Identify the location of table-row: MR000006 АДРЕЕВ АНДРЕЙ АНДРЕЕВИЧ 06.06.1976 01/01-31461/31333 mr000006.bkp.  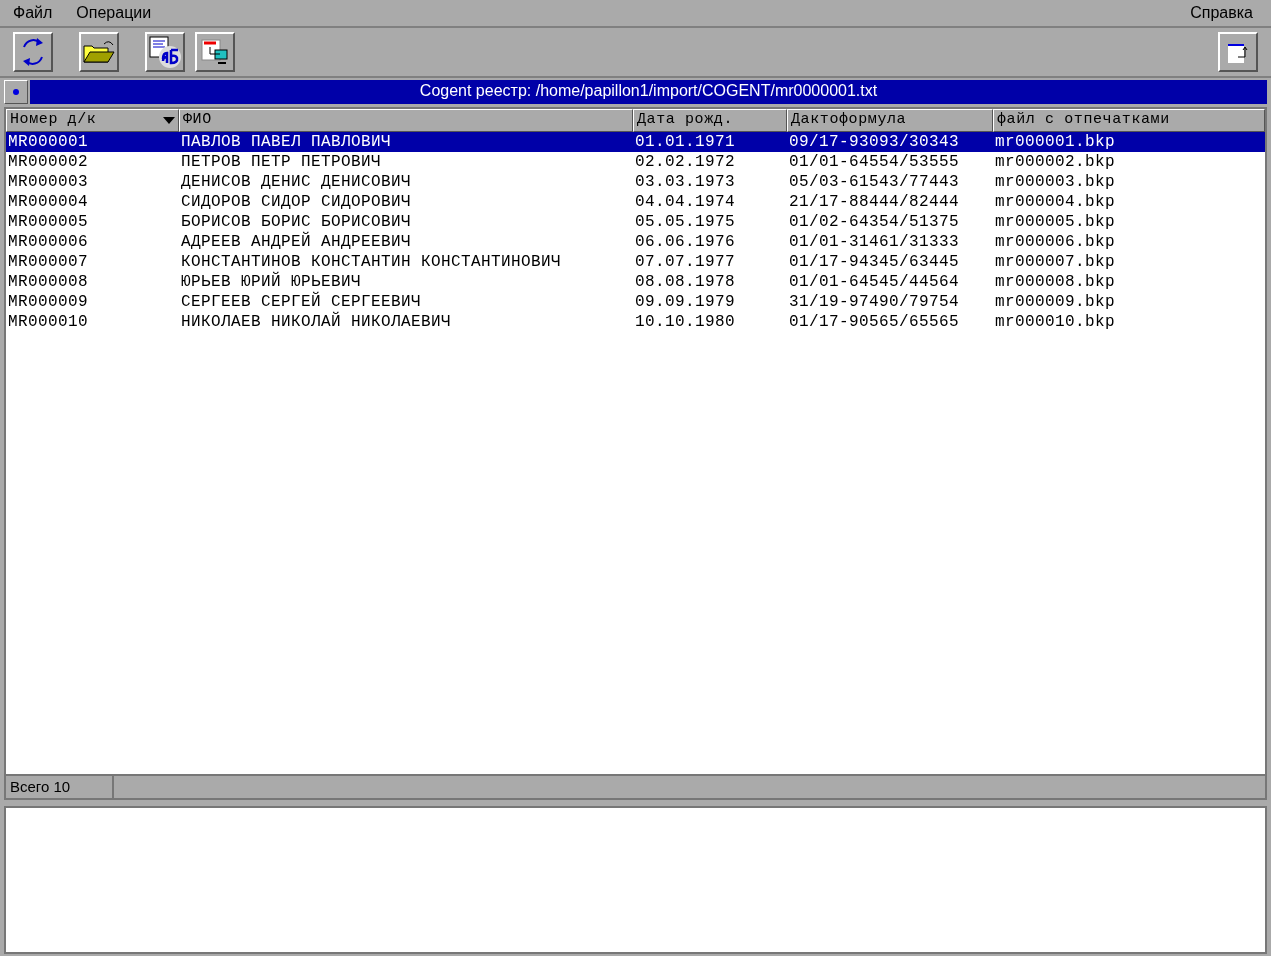
(635, 242).